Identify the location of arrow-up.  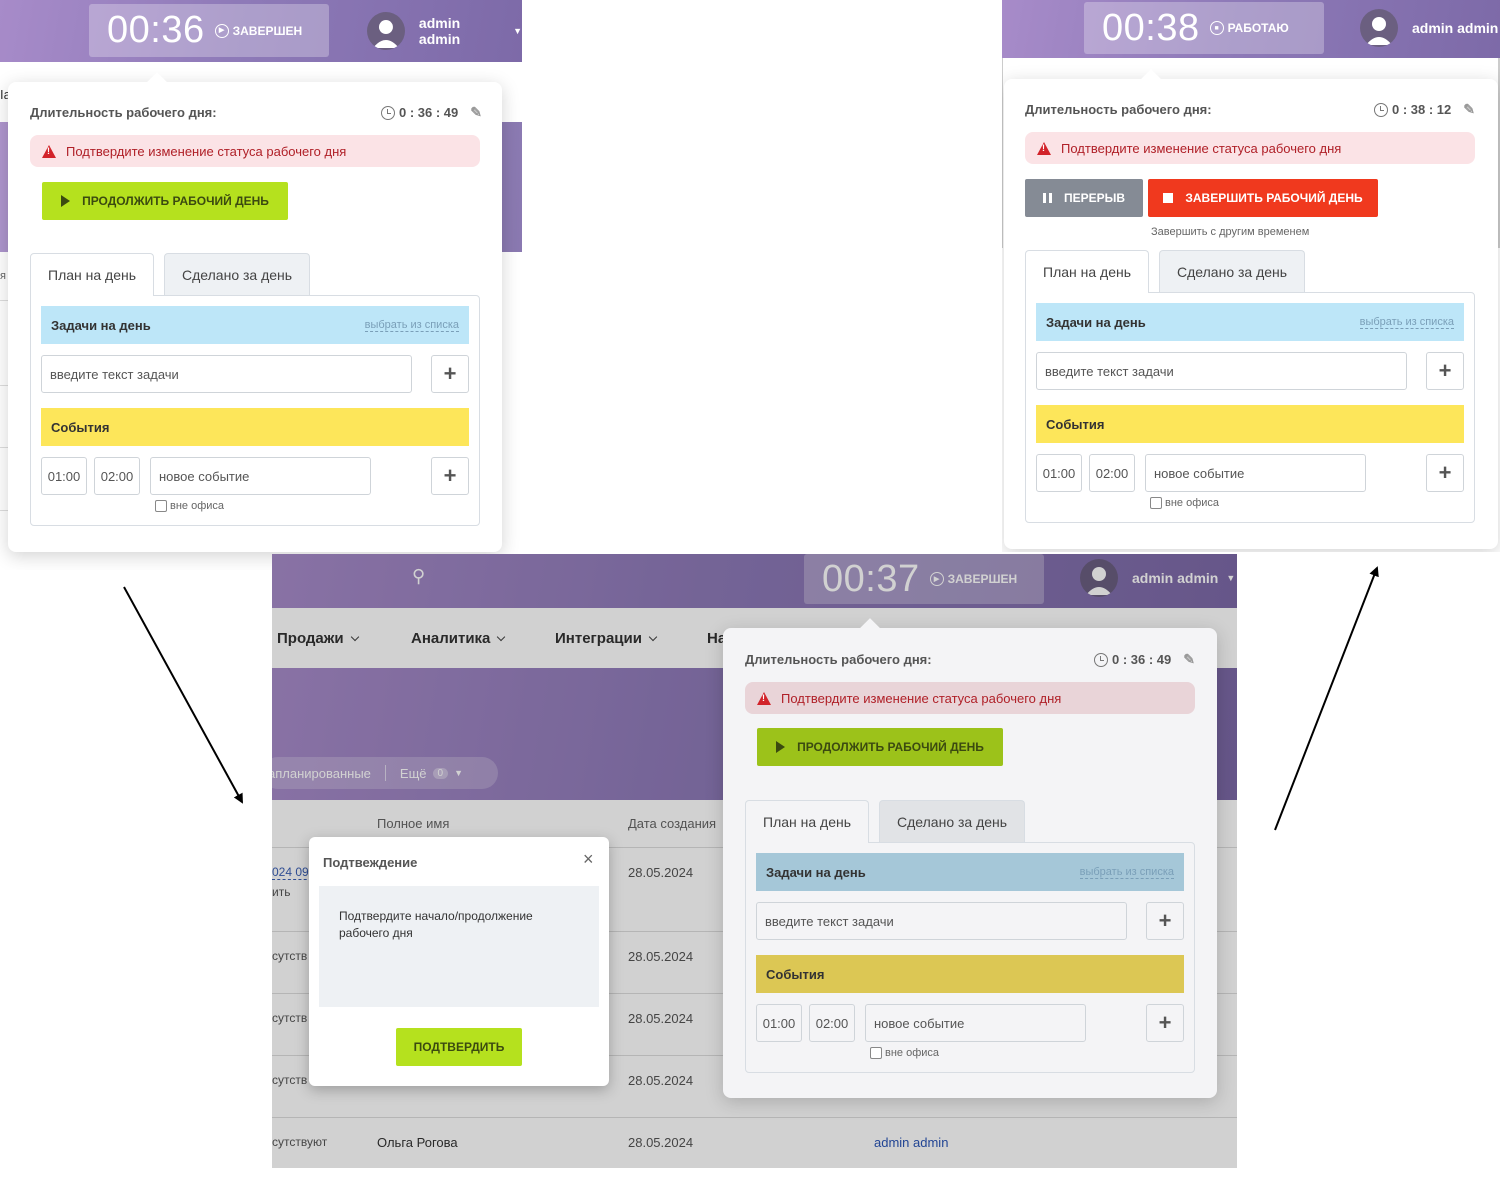
(1326, 698).